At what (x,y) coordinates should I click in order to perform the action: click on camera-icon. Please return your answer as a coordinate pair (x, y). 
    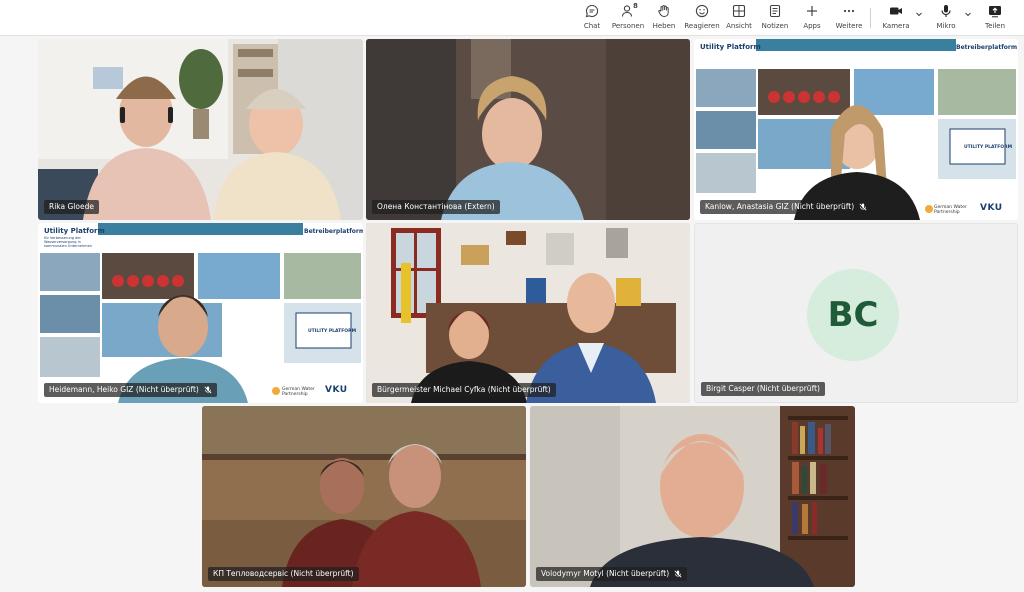
    Looking at the image, I should click on (896, 11).